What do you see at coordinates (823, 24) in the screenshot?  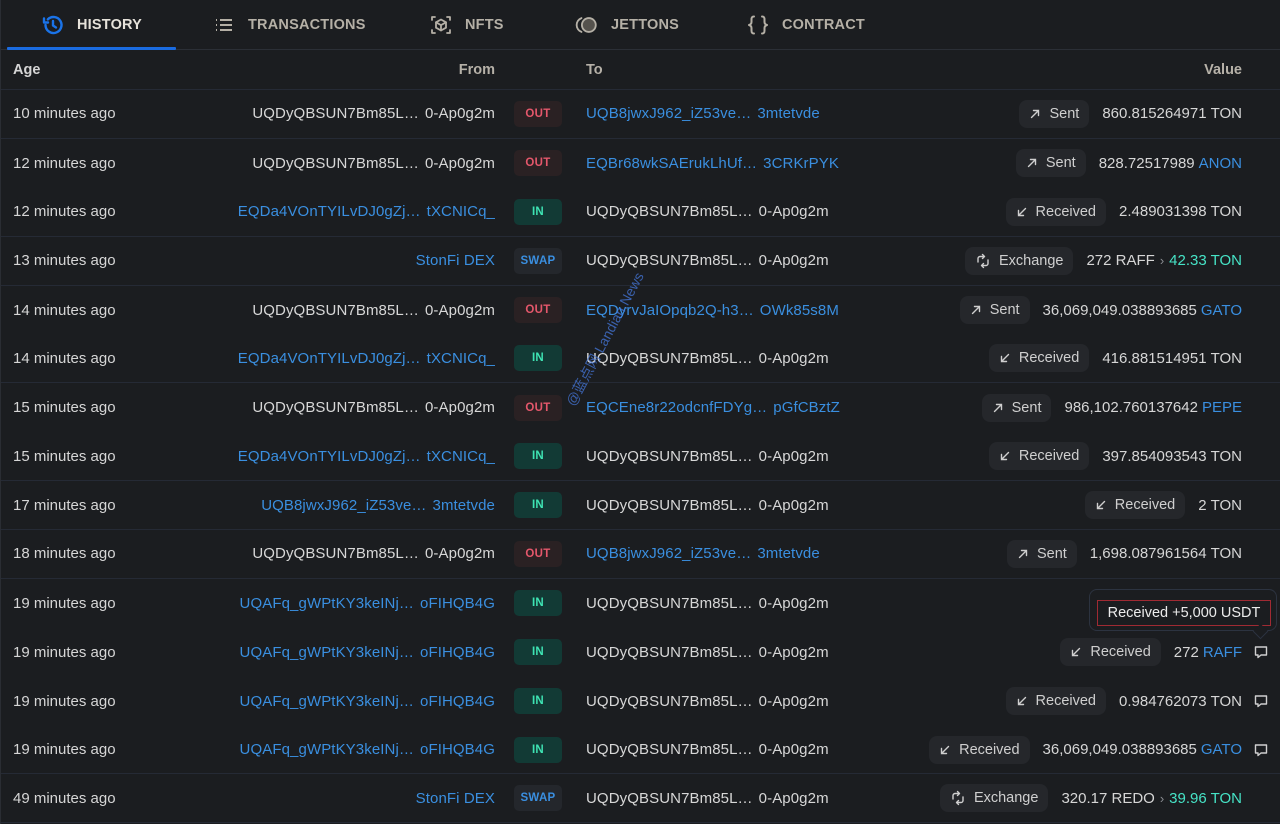 I see `tab-label: CONTRACT` at bounding box center [823, 24].